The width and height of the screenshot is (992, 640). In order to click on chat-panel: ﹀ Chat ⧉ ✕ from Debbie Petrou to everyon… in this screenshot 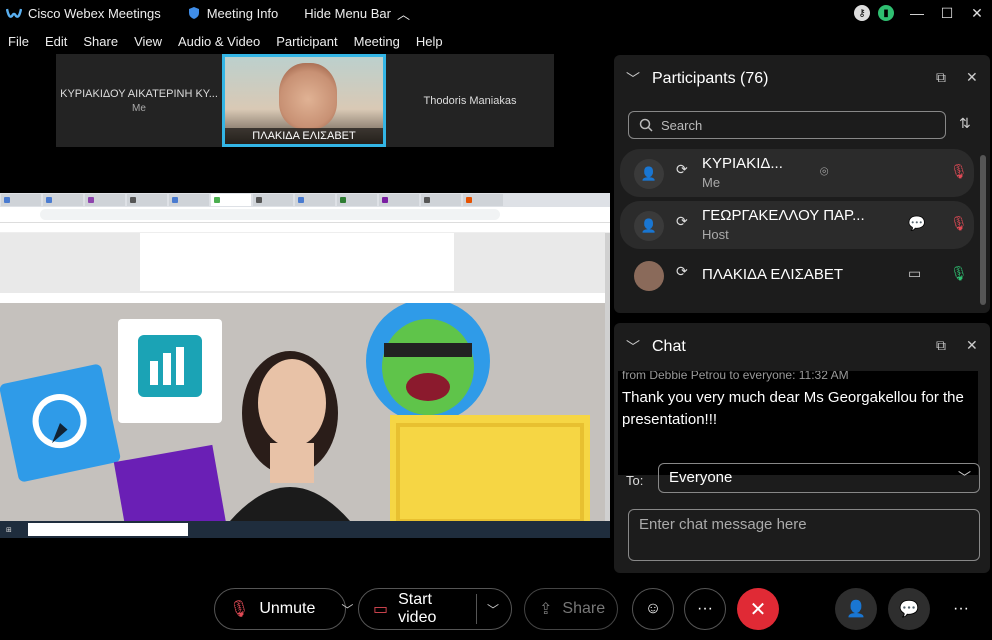, I will do `click(802, 448)`.